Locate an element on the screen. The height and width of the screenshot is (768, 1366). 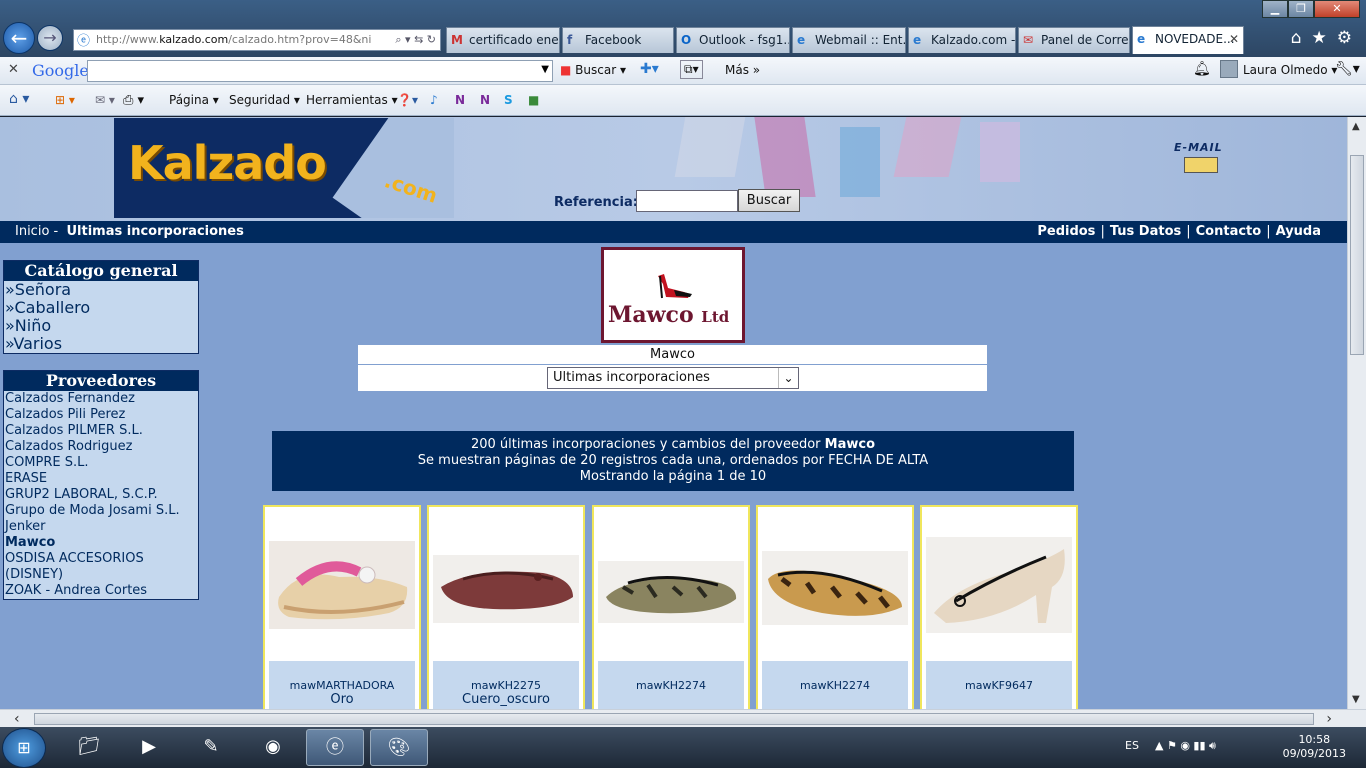
address-actions-icon: ⌕ ▾ ⇆ ↻ is located at coordinates (415, 40).